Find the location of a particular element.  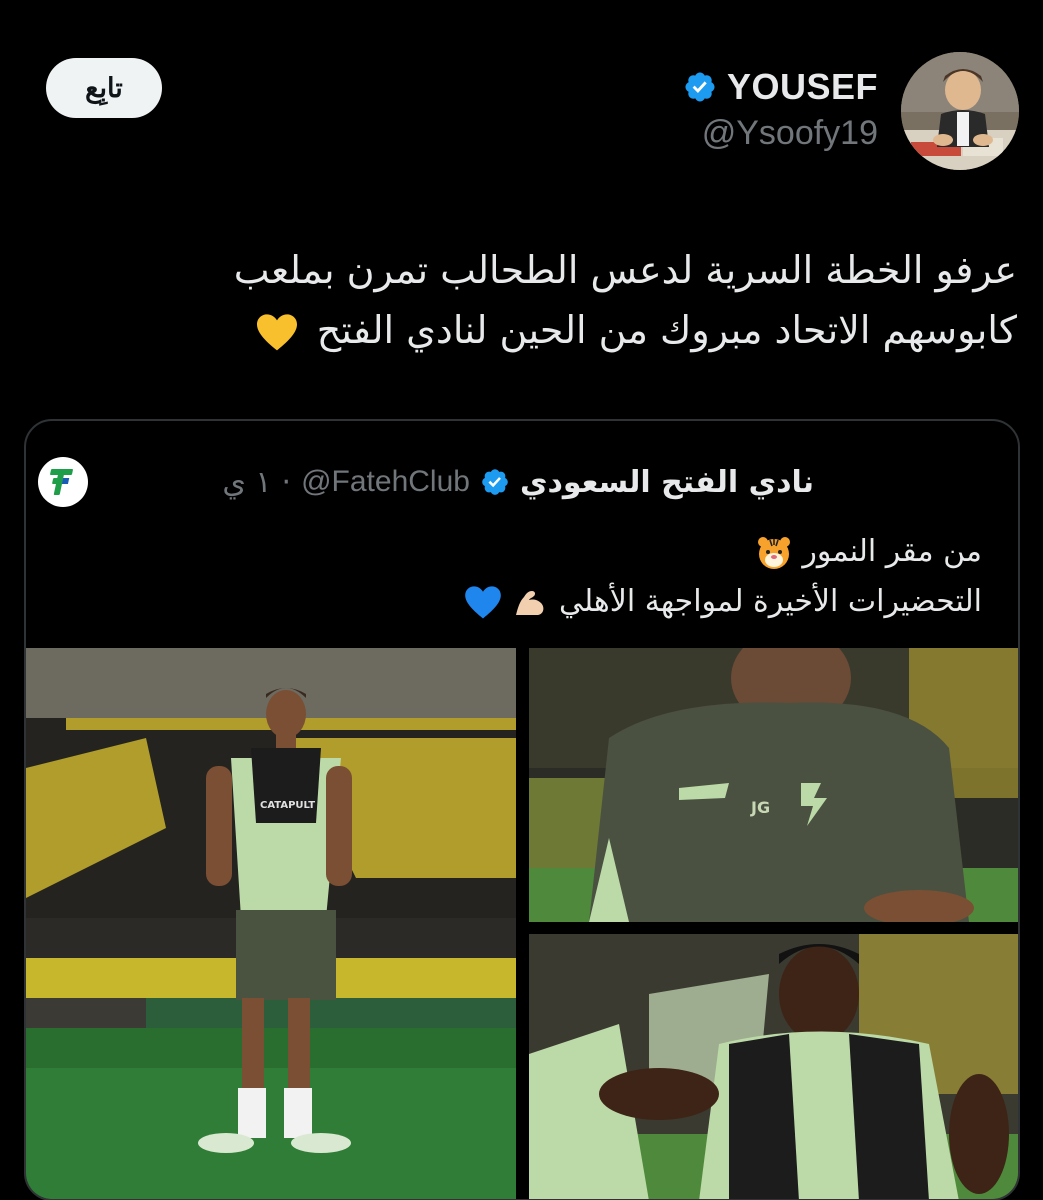

coach-illustration: JG is located at coordinates (773, 785).